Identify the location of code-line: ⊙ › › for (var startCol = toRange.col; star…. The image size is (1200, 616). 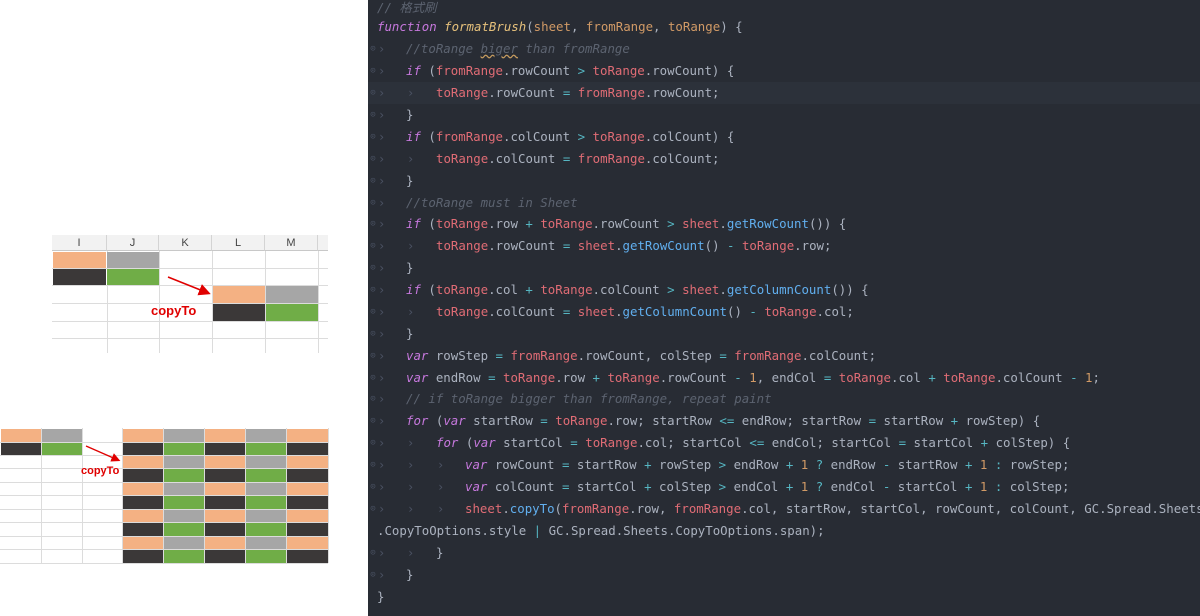
(784, 443).